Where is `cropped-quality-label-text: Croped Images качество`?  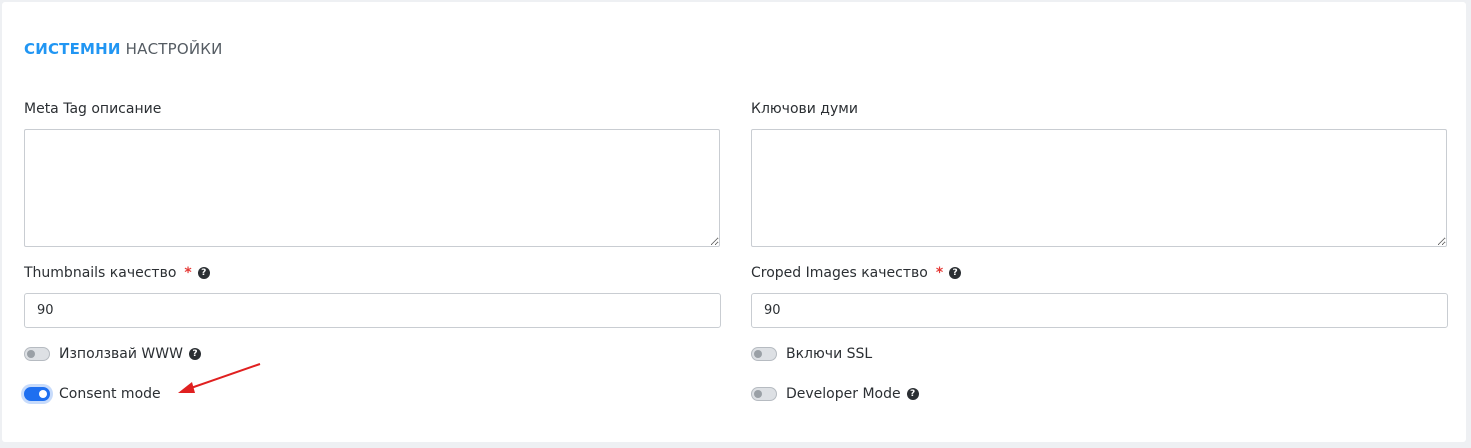 cropped-quality-label-text: Croped Images качество is located at coordinates (839, 273).